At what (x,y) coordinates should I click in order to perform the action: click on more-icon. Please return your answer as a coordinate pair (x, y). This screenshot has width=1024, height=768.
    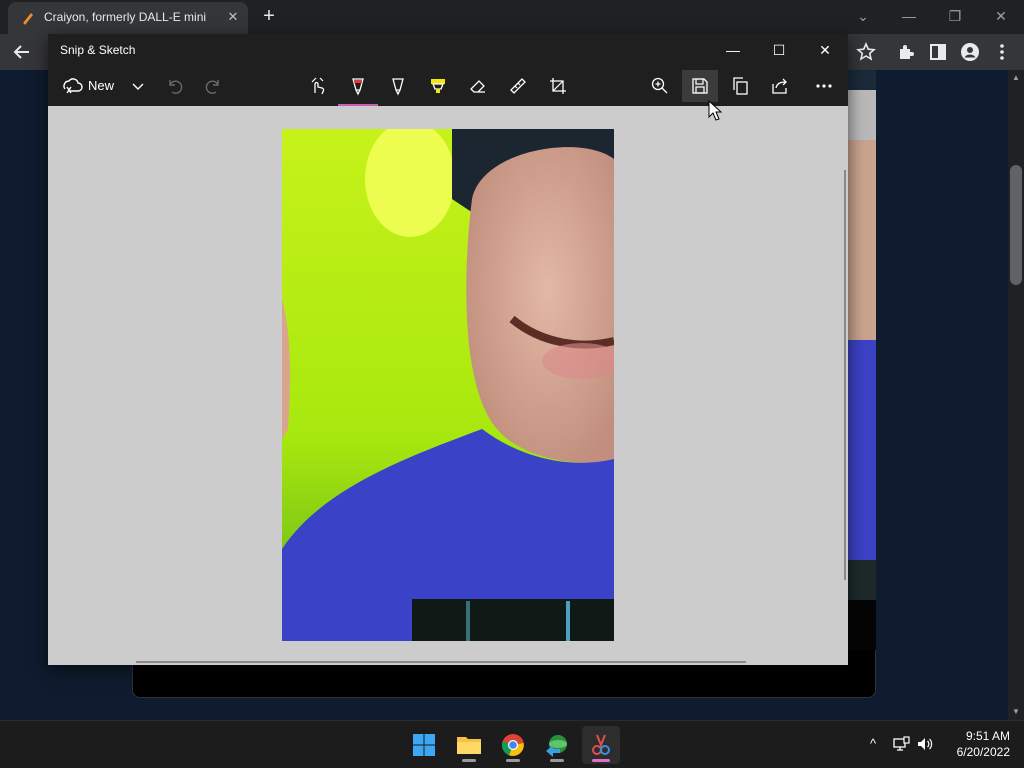
    Looking at the image, I should click on (824, 86).